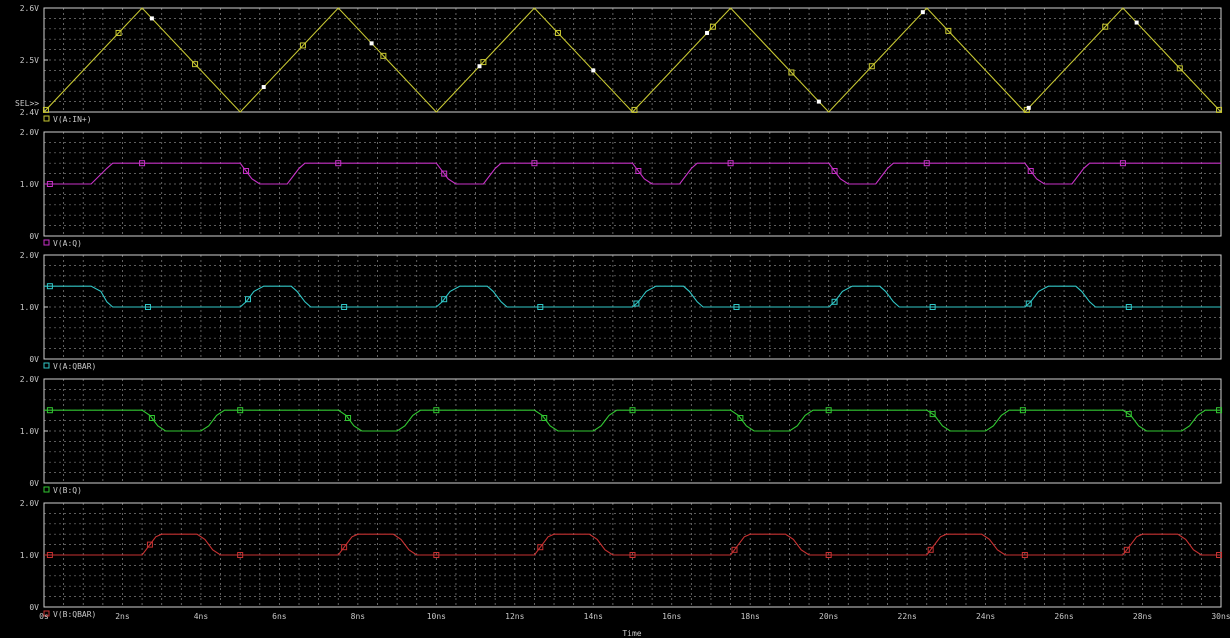 This screenshot has width=1230, height=638. Describe the element at coordinates (985, 616) in the screenshot. I see `x-tick-label: 24ns` at that location.